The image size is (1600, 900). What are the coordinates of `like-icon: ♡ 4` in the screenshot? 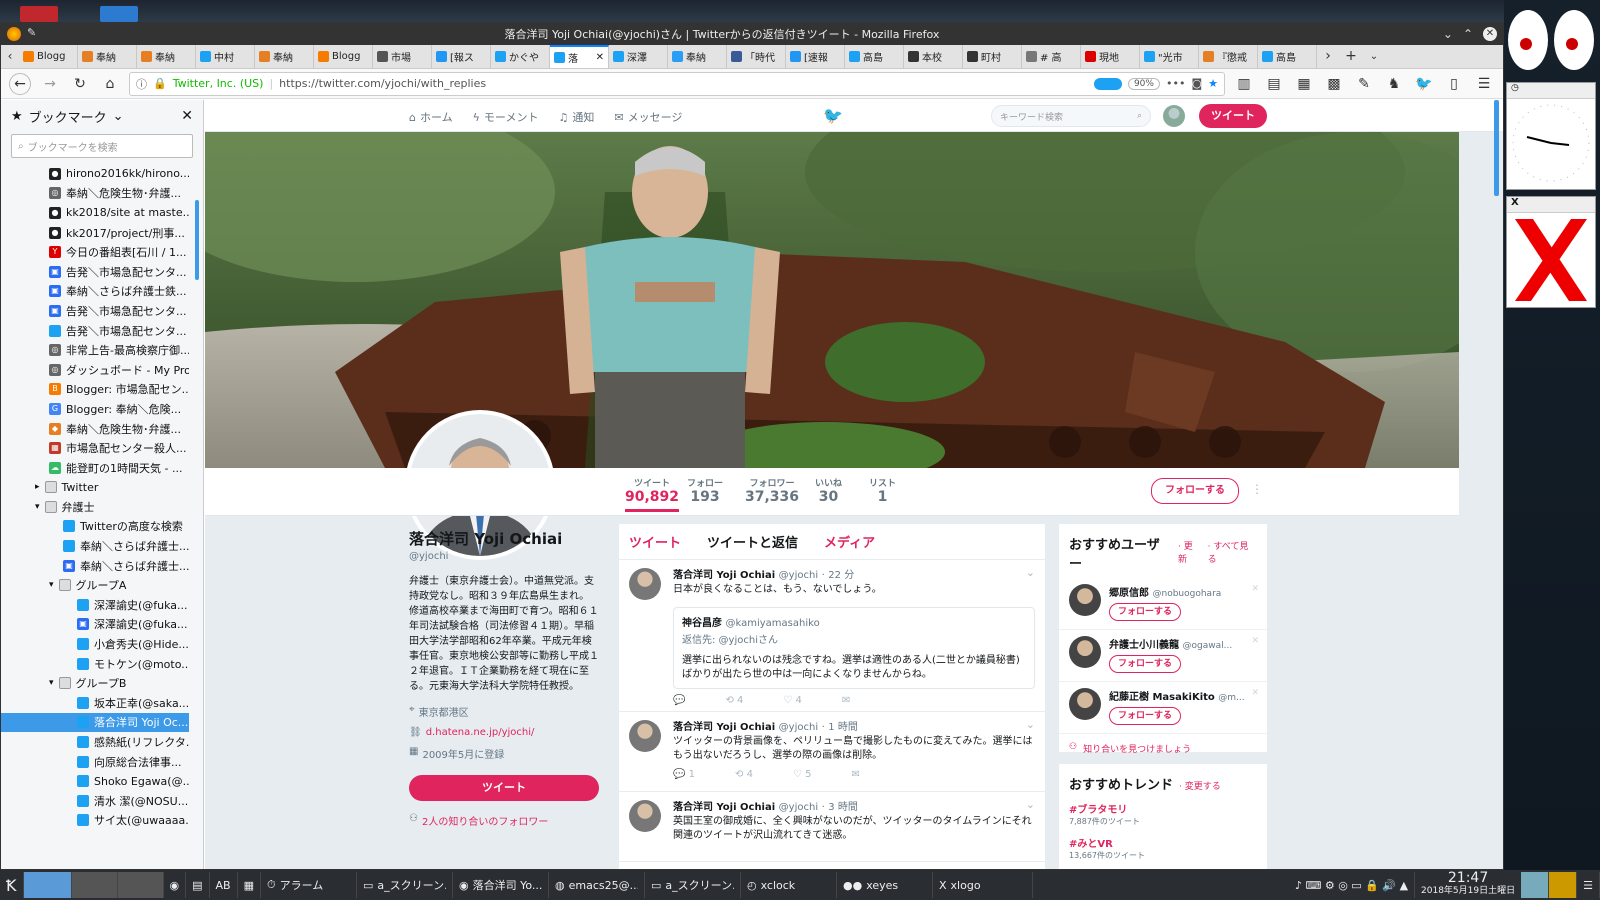 It's located at (792, 700).